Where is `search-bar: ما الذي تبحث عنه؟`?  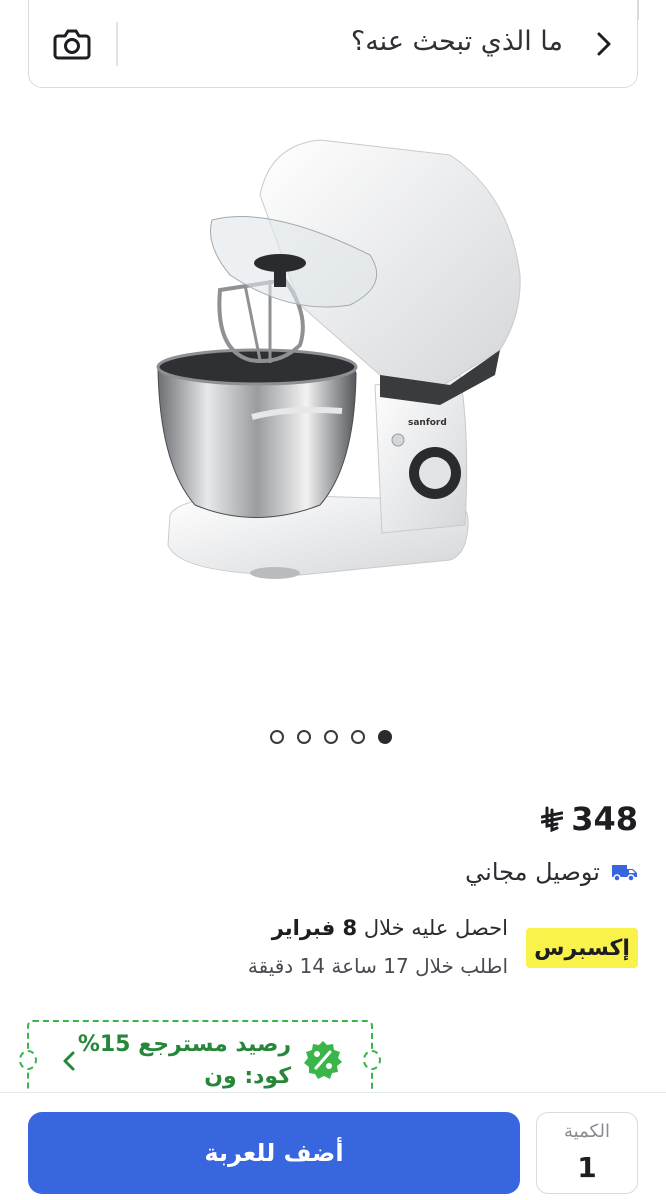
search-bar: ما الذي تبحث عنه؟ is located at coordinates (333, 44).